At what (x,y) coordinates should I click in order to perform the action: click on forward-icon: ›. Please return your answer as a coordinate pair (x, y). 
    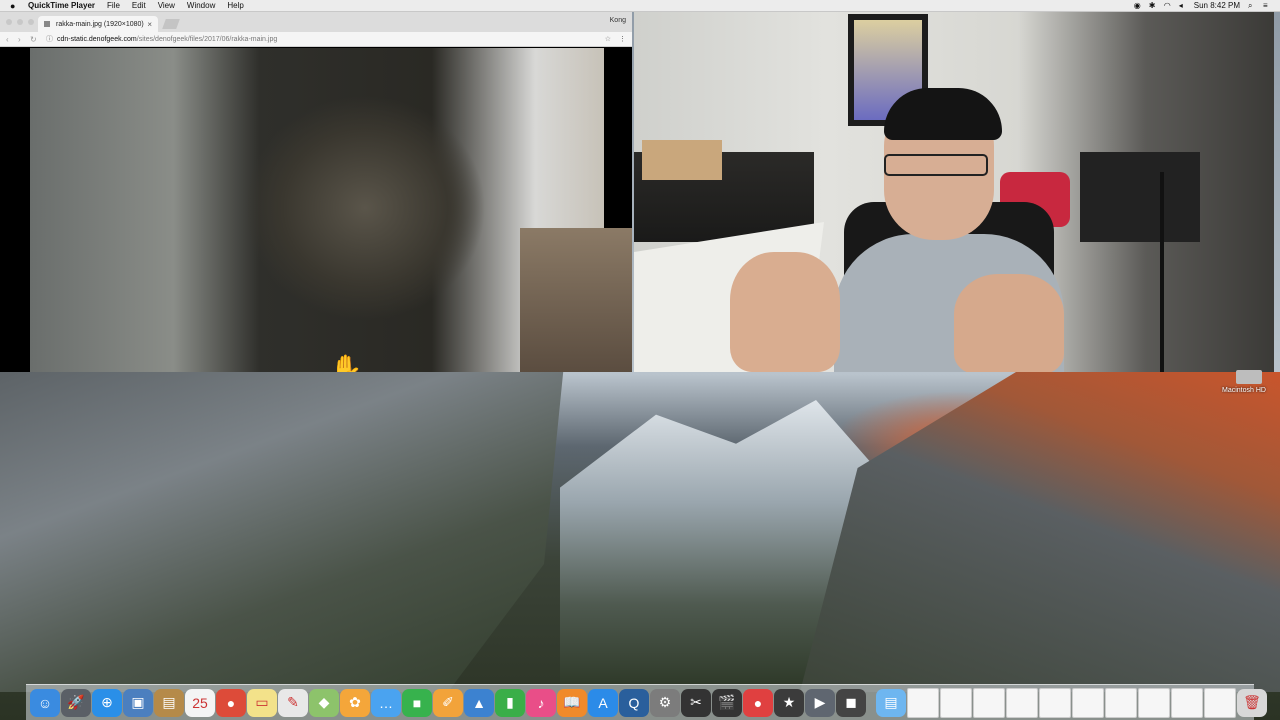
    Looking at the image, I should click on (22, 39).